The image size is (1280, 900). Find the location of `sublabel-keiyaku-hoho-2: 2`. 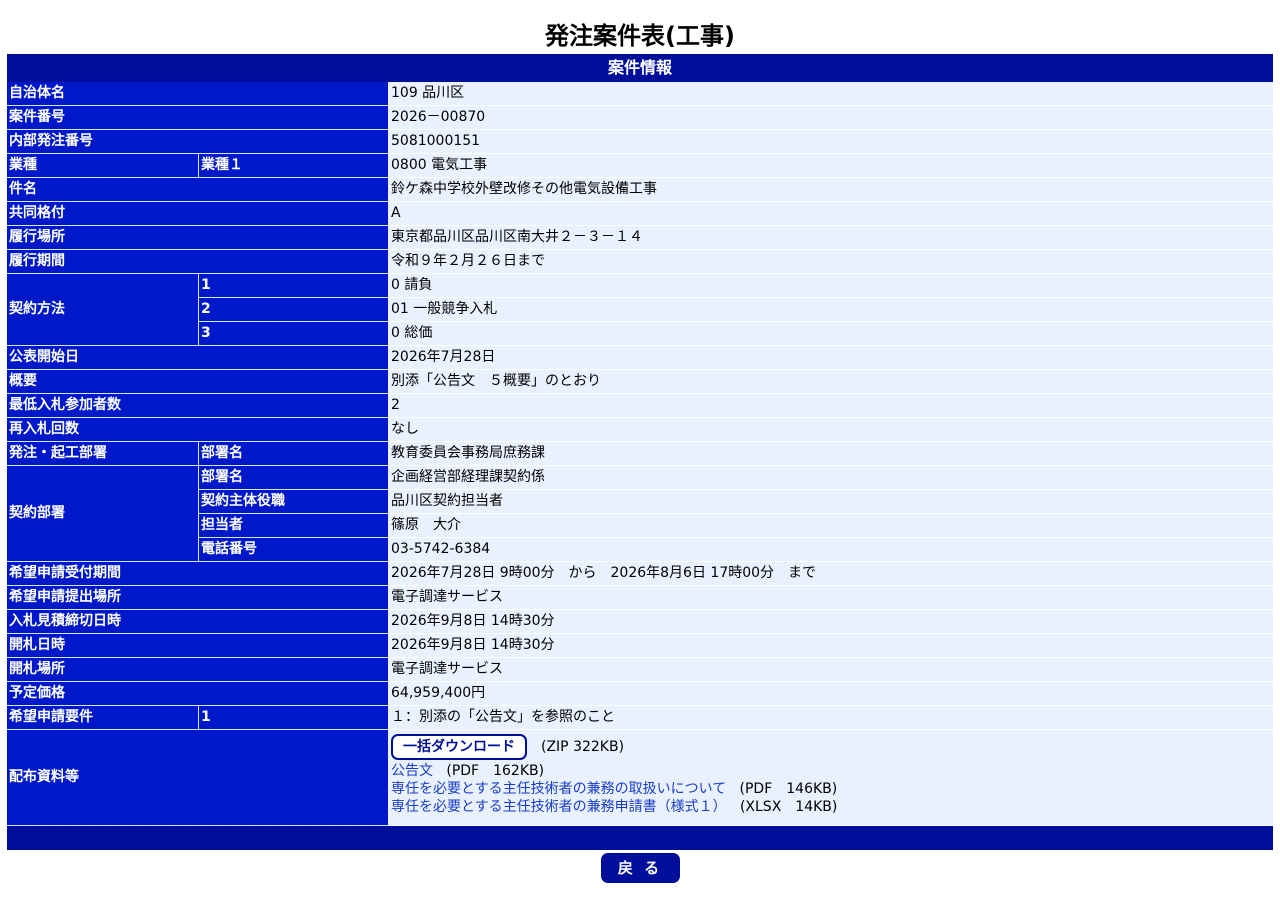

sublabel-keiyaku-hoho-2: 2 is located at coordinates (293, 310).